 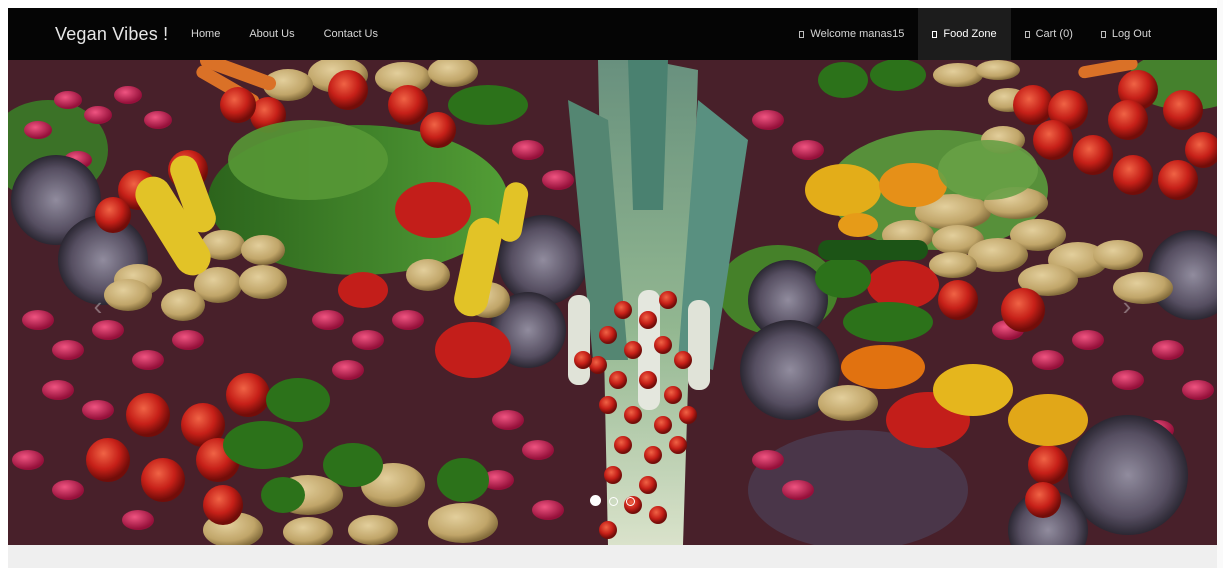 I want to click on nav-cart-link: Cart (0), so click(x=1049, y=34).